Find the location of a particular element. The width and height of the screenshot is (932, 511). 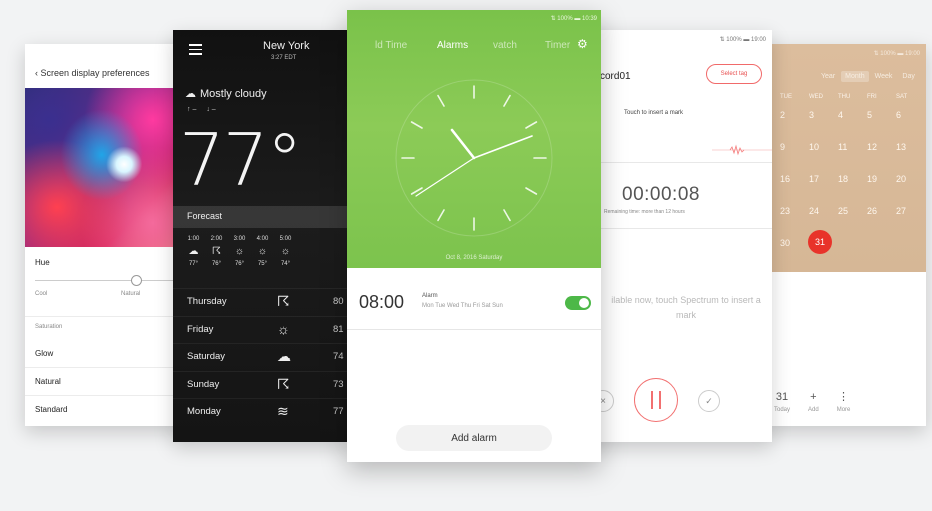

hour-temp: 75° is located at coordinates (262, 264).